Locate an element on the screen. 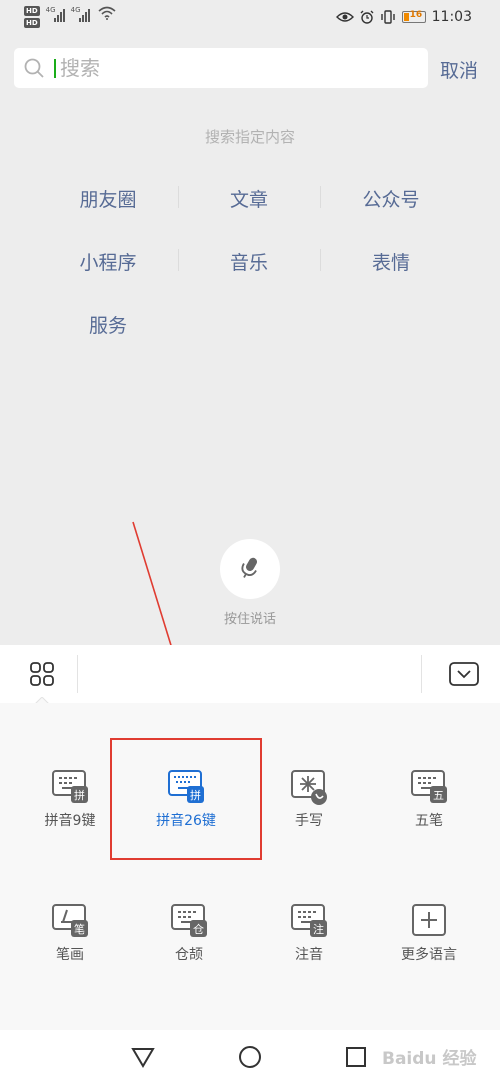  status-bar: HD HD 4G 4G 16 11:03 is located at coordinates (250, 19).